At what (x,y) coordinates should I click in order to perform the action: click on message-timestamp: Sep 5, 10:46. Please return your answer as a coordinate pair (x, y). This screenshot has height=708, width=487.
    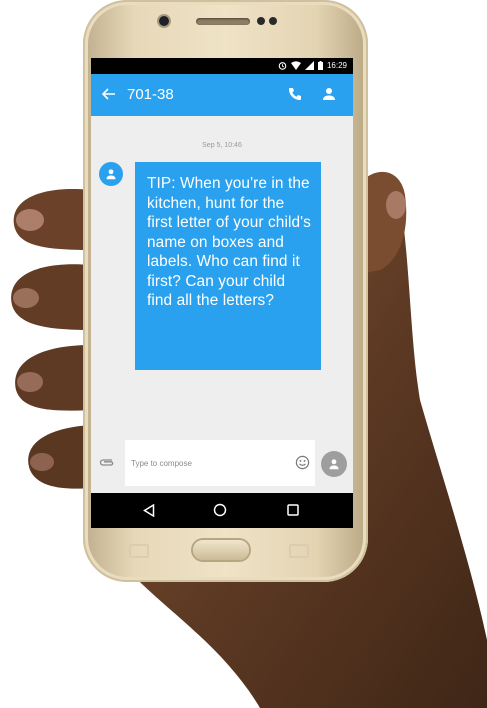
    Looking at the image, I should click on (222, 145).